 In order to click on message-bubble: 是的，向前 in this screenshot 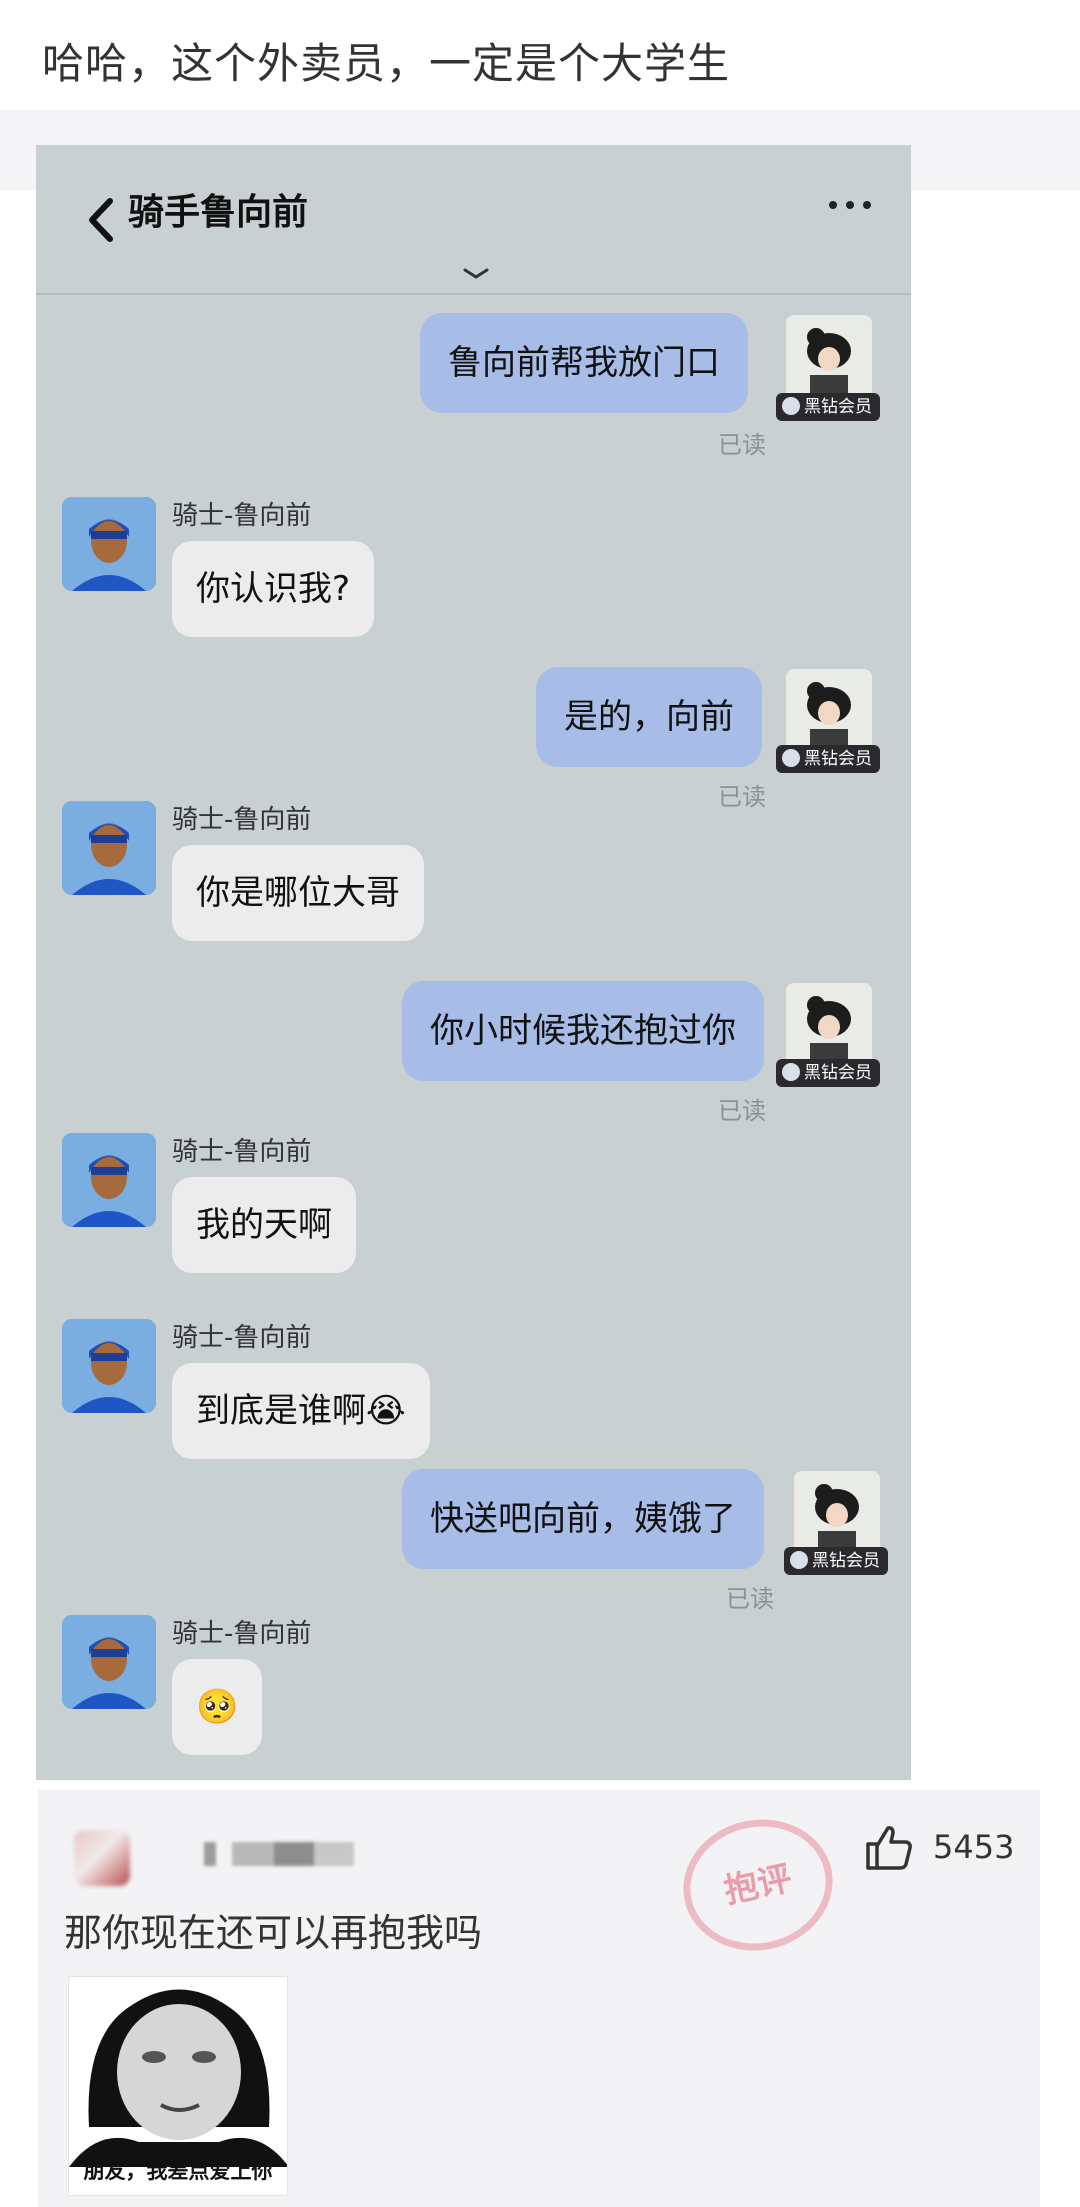, I will do `click(649, 717)`.